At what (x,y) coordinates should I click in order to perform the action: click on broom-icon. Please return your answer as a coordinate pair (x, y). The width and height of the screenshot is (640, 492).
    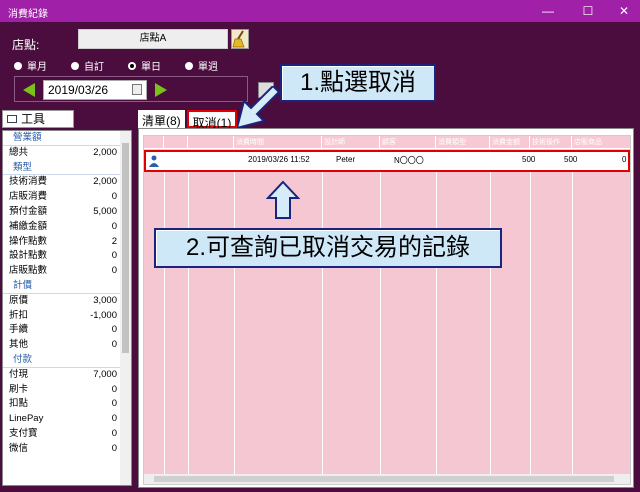
    Looking at the image, I should click on (240, 39).